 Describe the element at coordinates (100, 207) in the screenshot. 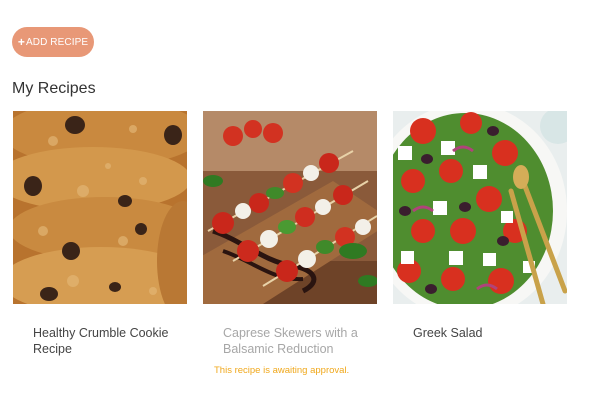

I see `cookies-photo` at that location.